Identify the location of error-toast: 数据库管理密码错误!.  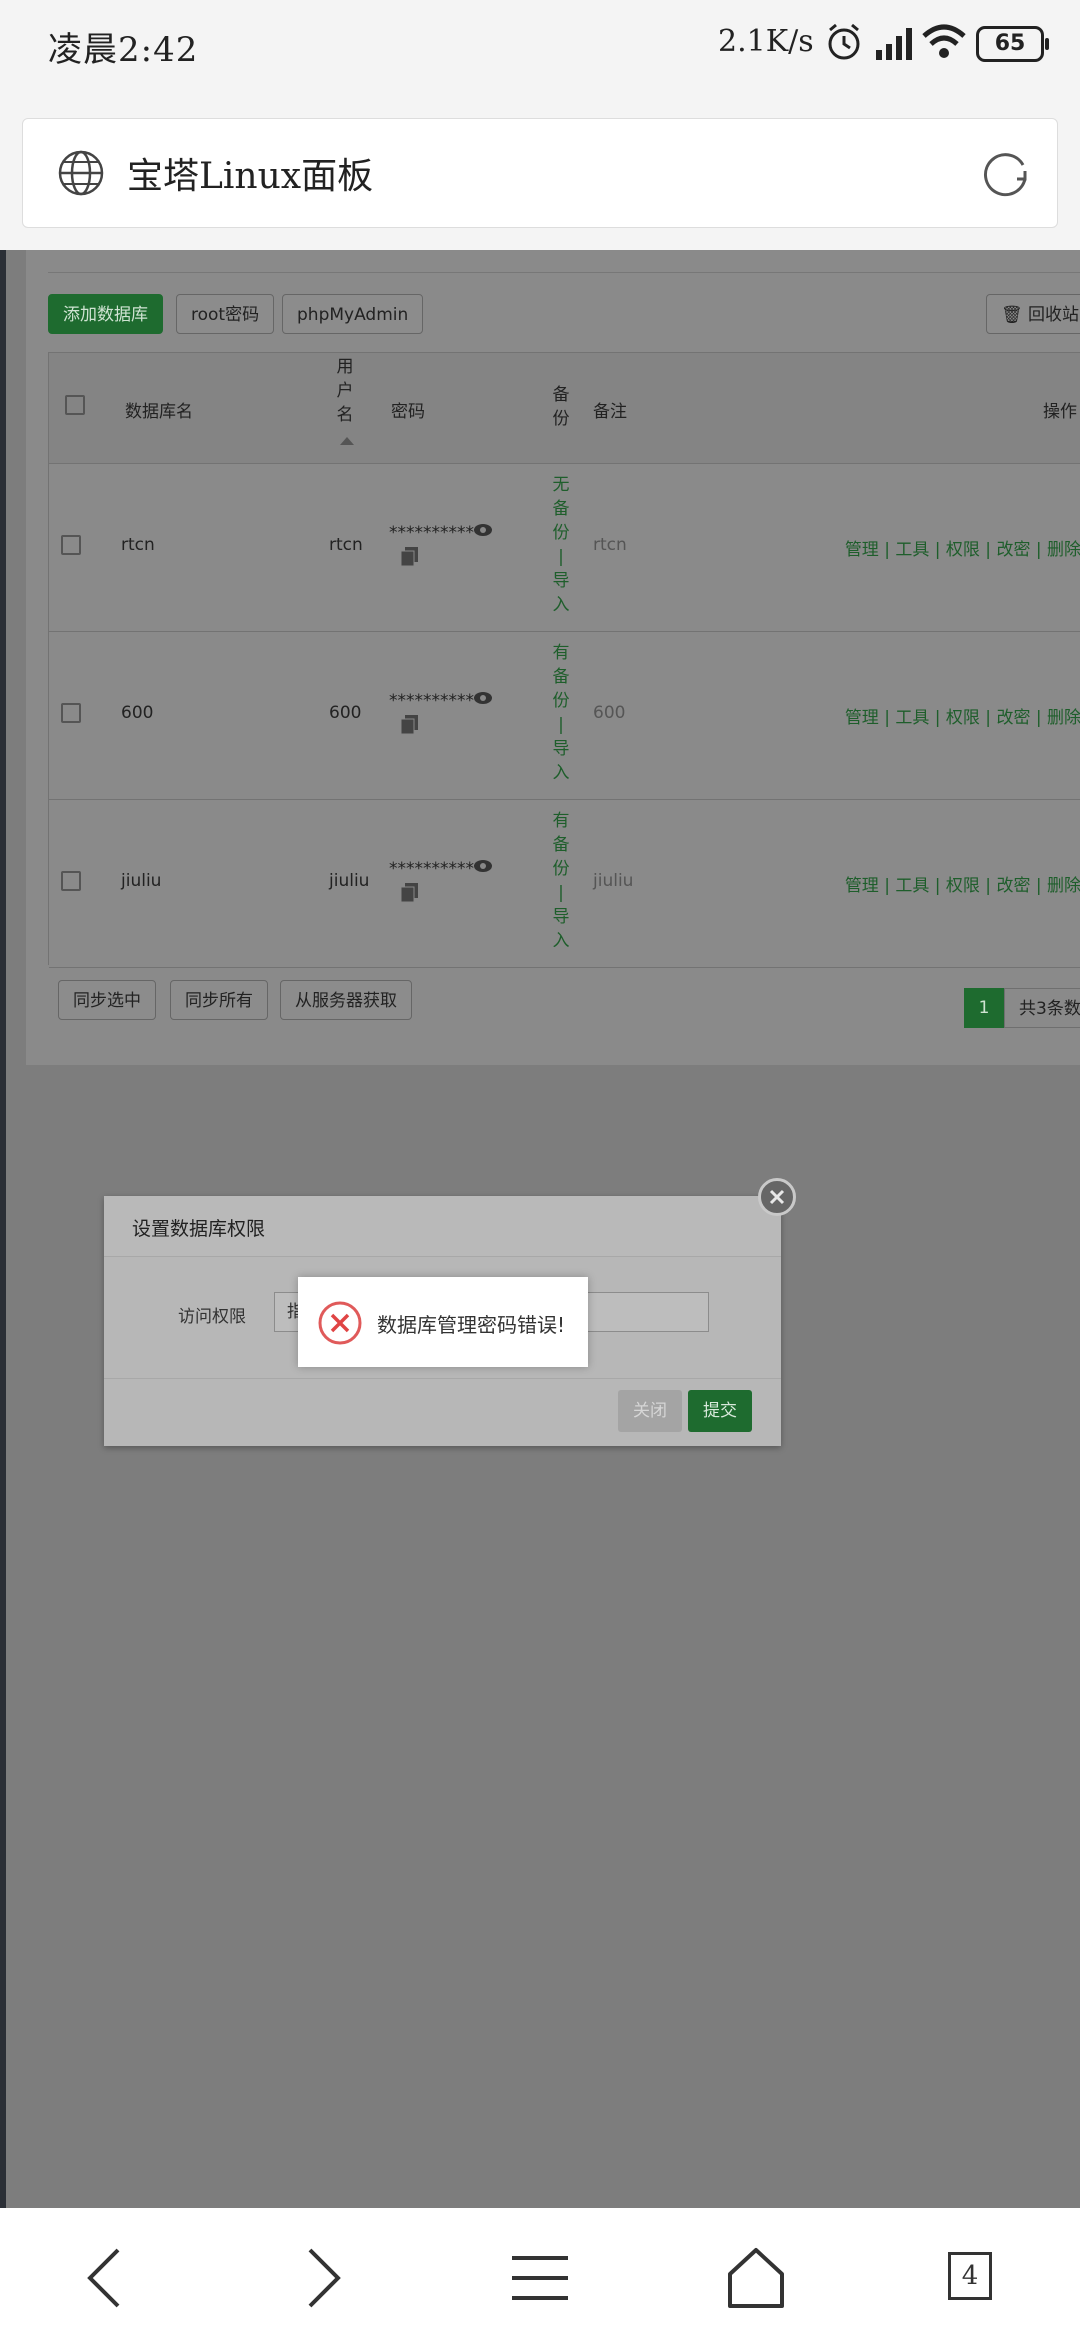
(443, 1322).